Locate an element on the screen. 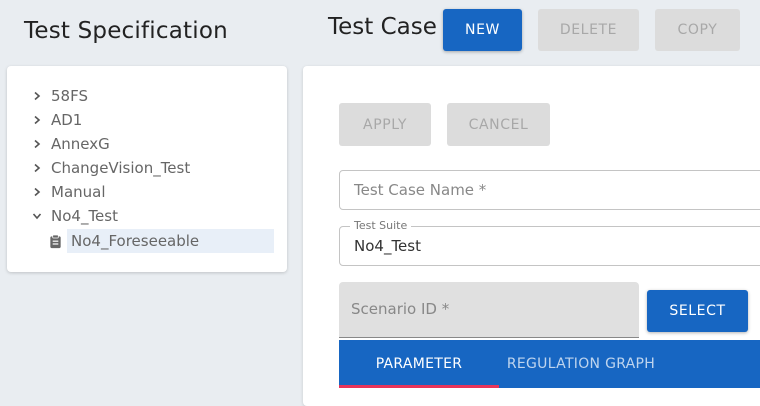 Image resolution: width=760 pixels, height=406 pixels. tab-bar: PARAMETER REGULATION GRAPH is located at coordinates (549, 364).